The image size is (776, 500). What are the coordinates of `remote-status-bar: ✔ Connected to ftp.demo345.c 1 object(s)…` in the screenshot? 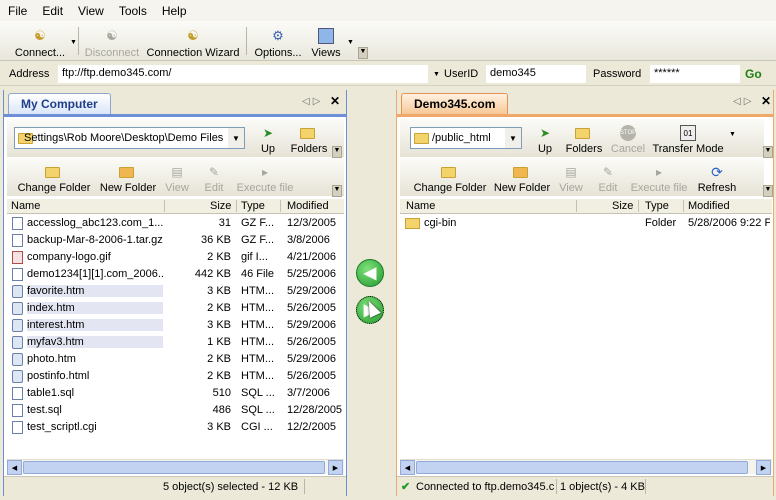 It's located at (585, 486).